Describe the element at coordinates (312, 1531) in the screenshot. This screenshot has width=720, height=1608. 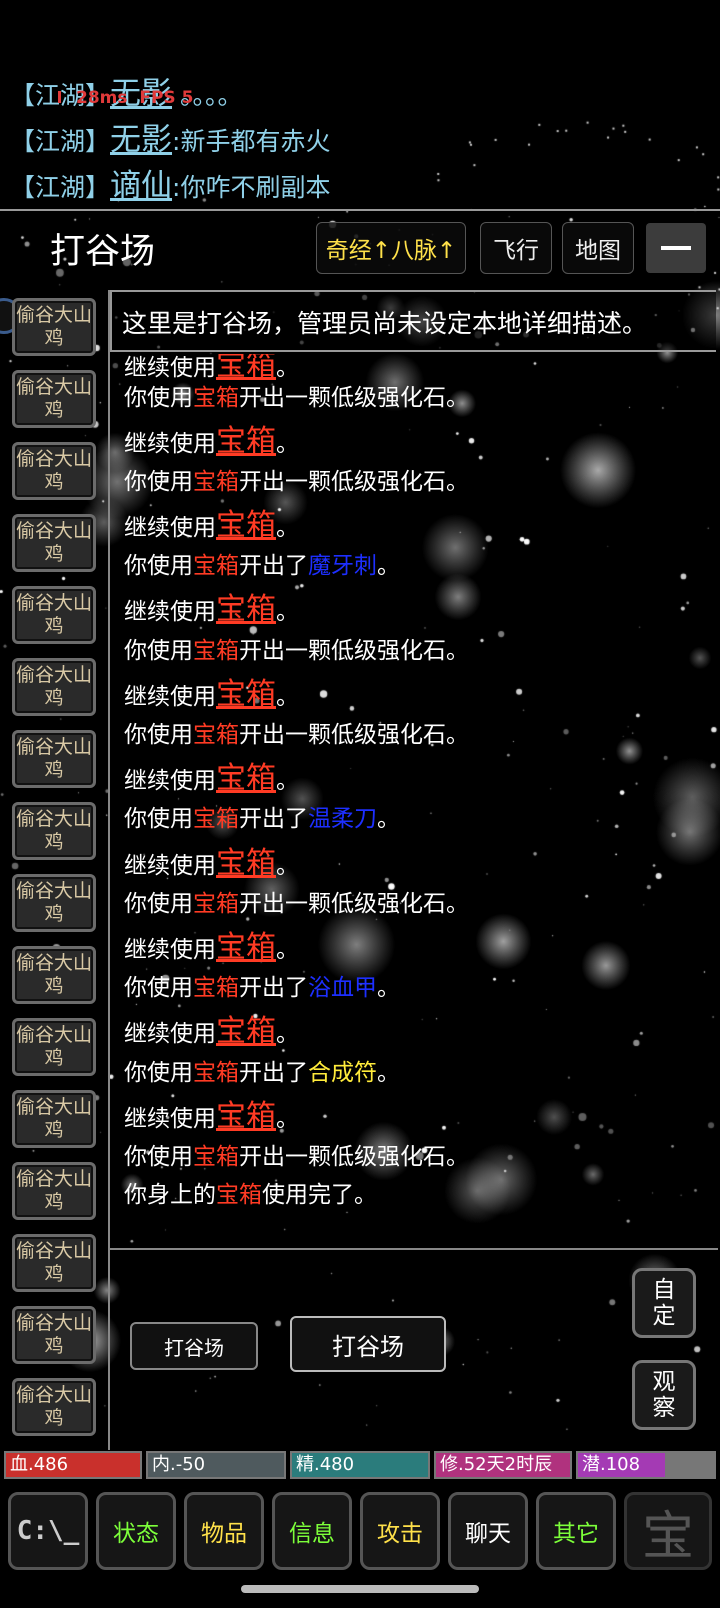
I see `tab-info: 信息` at that location.